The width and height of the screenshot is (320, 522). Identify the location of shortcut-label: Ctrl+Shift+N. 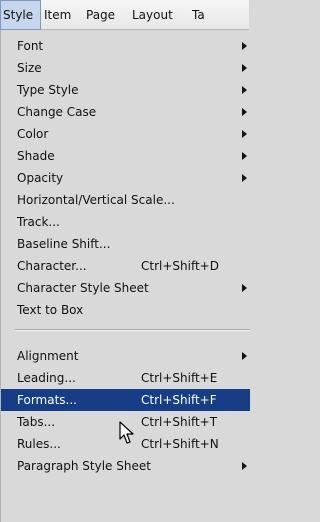
(180, 444).